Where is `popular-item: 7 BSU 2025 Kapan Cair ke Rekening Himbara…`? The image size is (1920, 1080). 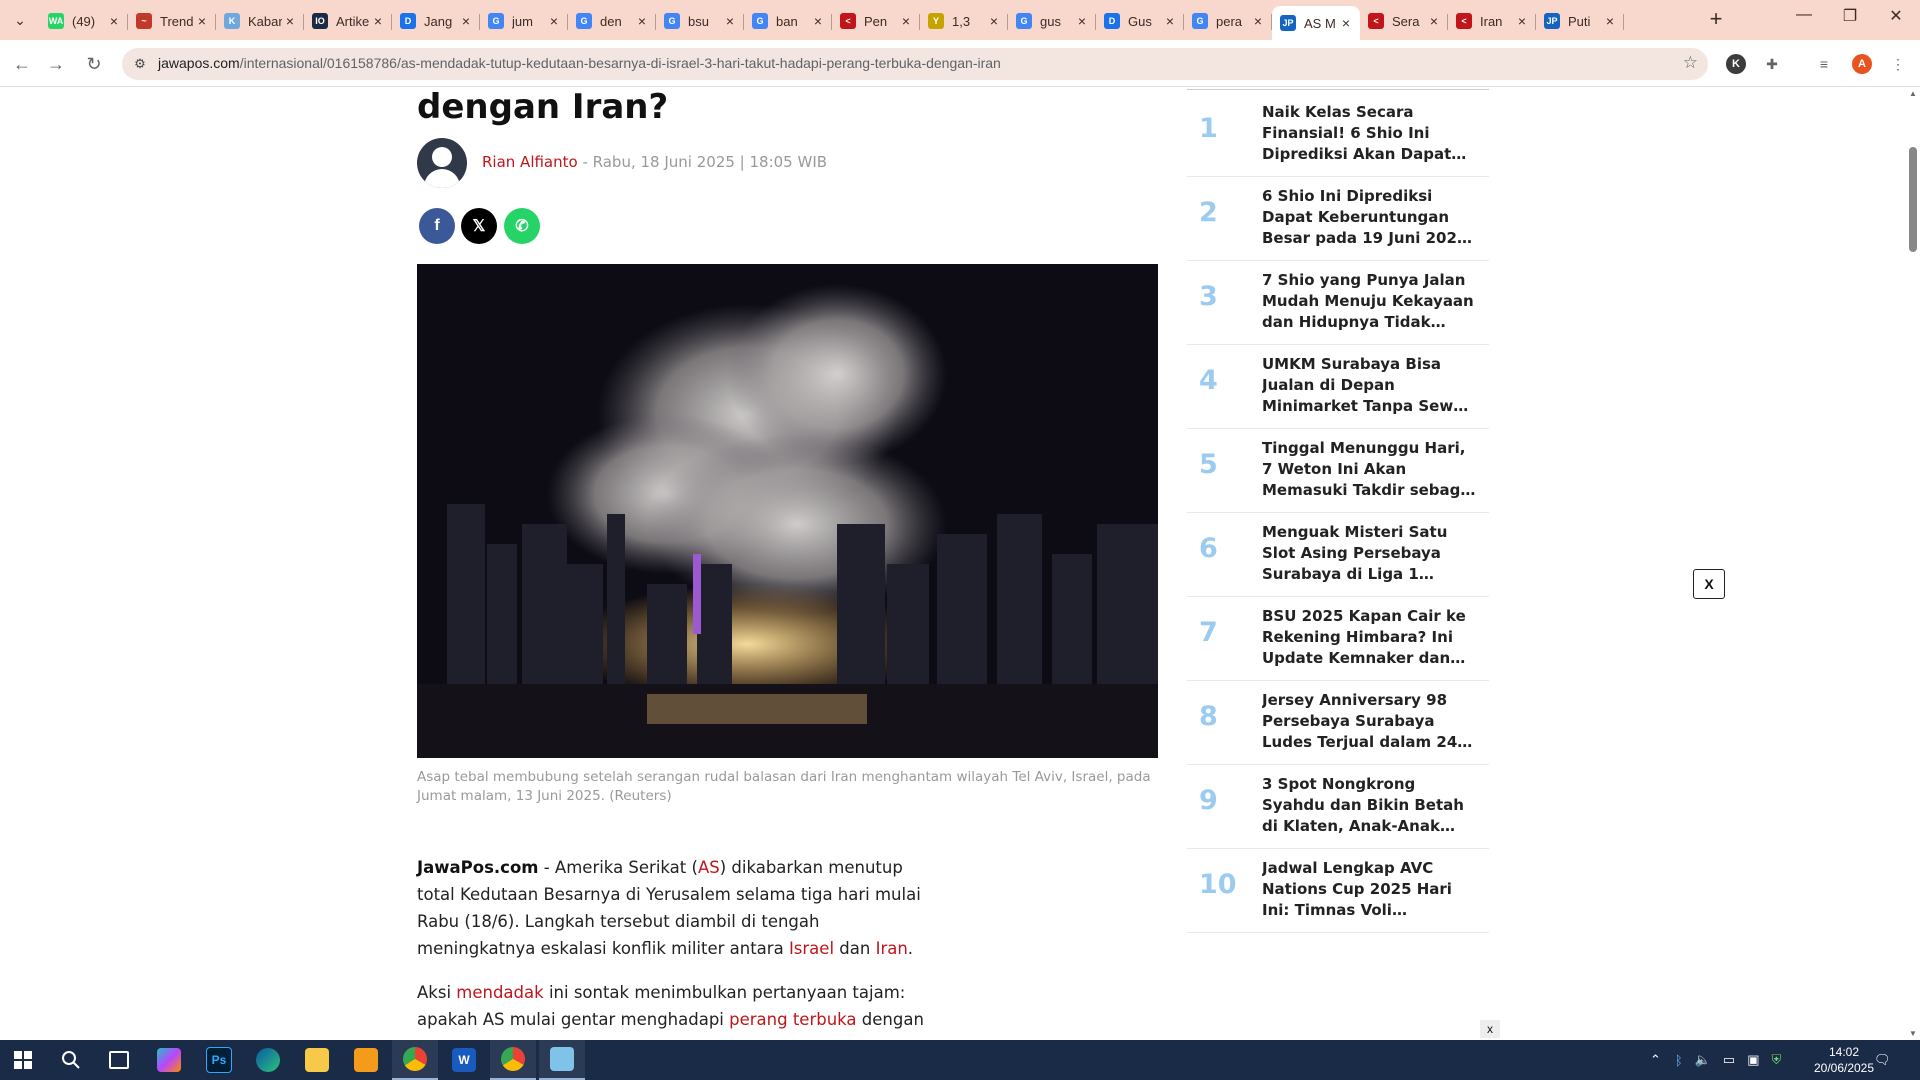 popular-item: 7 BSU 2025 Kapan Cair ke Rekening Himbara… is located at coordinates (1338, 639).